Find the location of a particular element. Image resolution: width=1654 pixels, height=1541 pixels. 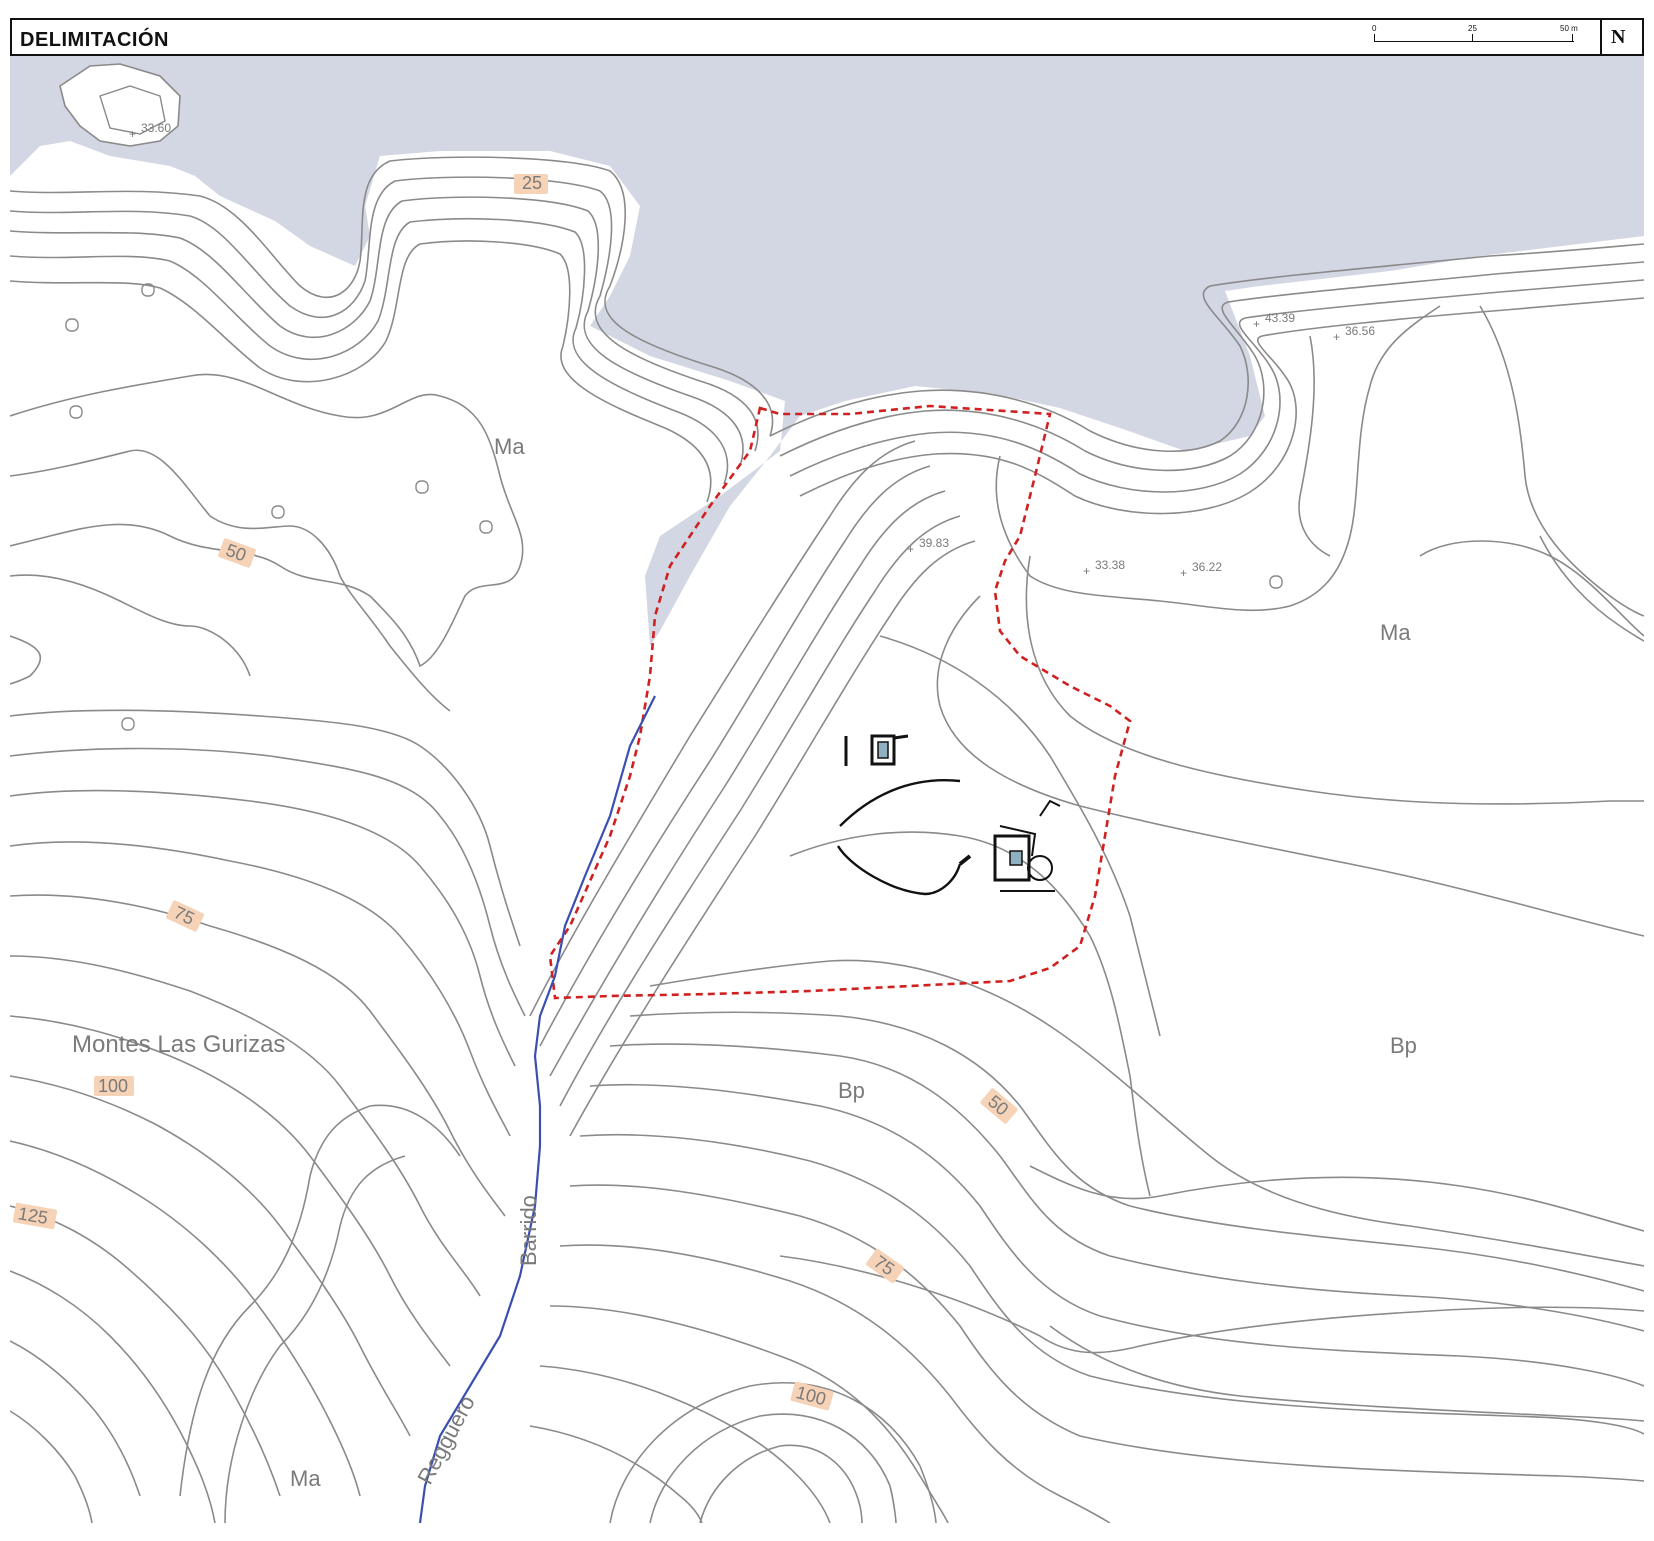

spot-height-label: 33.38 is located at coordinates (1110, 565).